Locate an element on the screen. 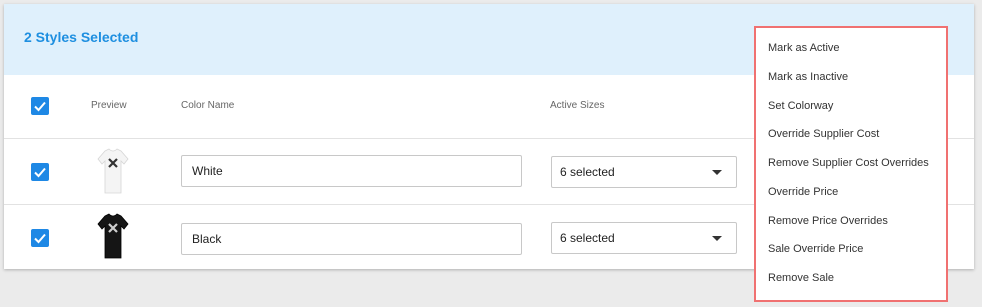 This screenshot has height=307, width=982. column-header-active-sizes: Active Sizes is located at coordinates (577, 105).